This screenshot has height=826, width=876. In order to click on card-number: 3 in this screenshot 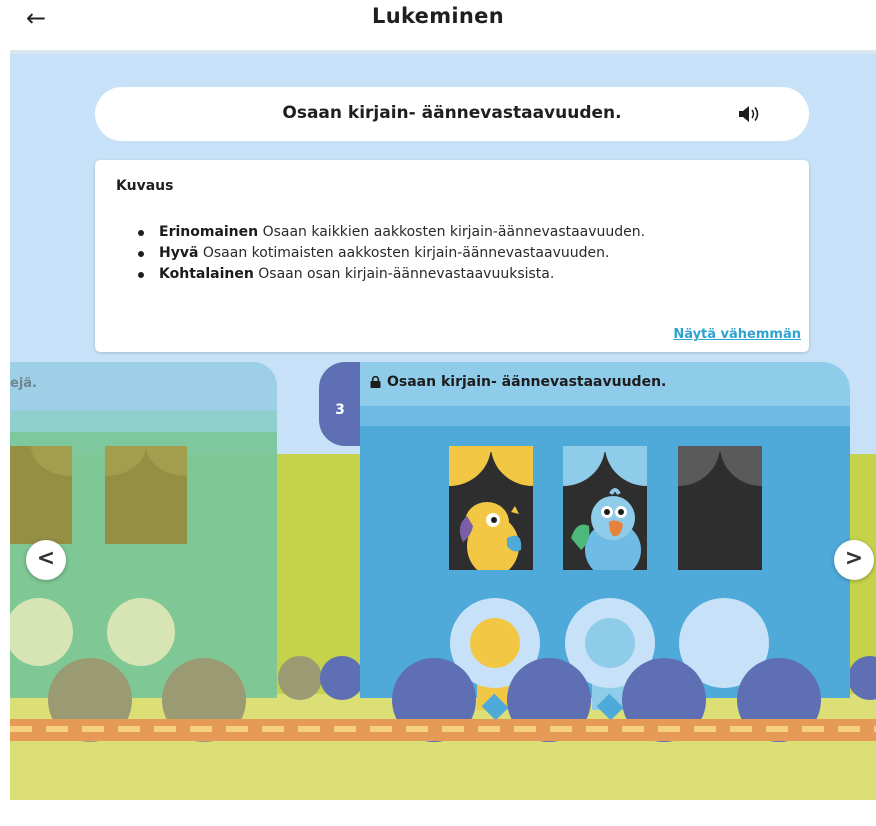, I will do `click(340, 410)`.